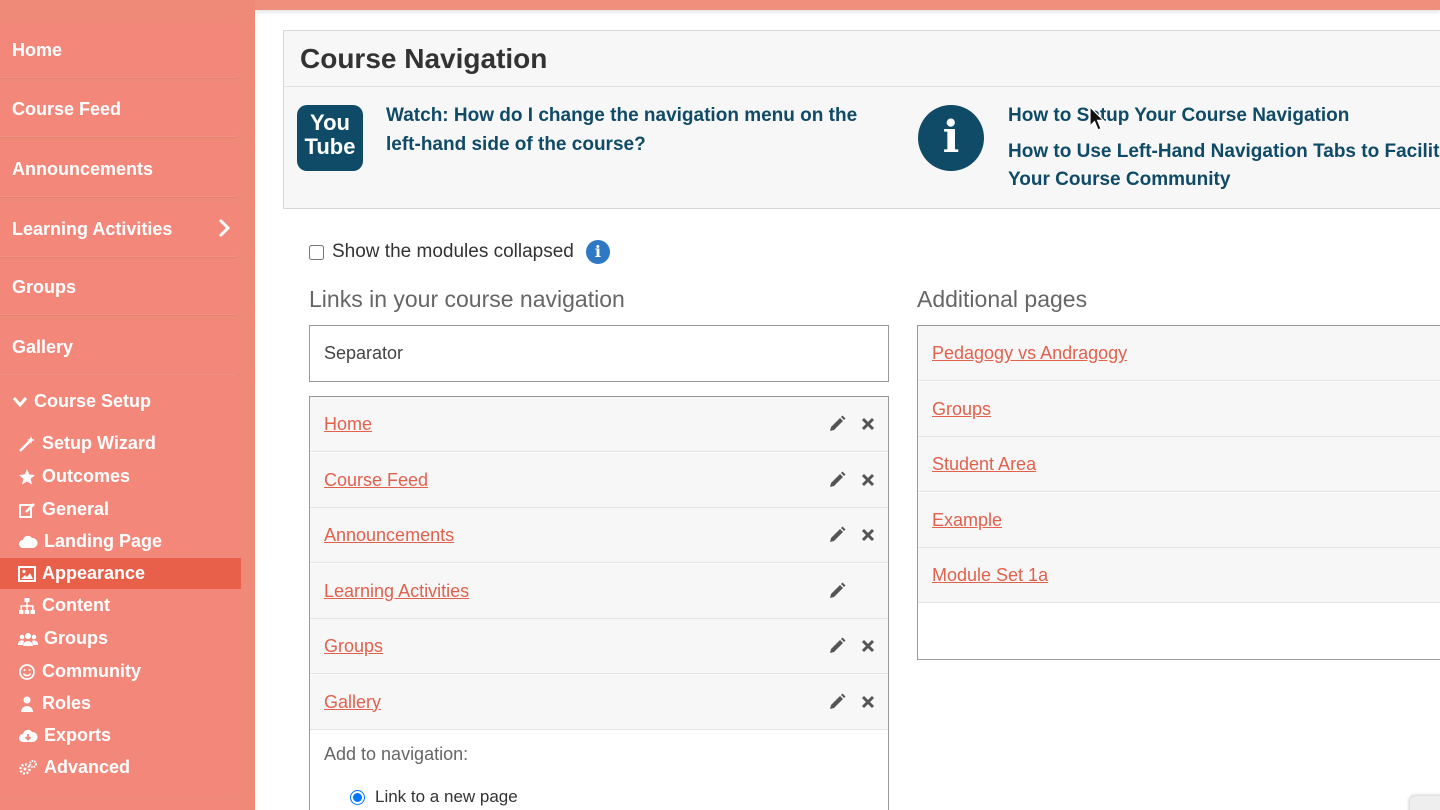 This screenshot has height=810, width=1440. Describe the element at coordinates (27, 671) in the screenshot. I see `smile-icon` at that location.